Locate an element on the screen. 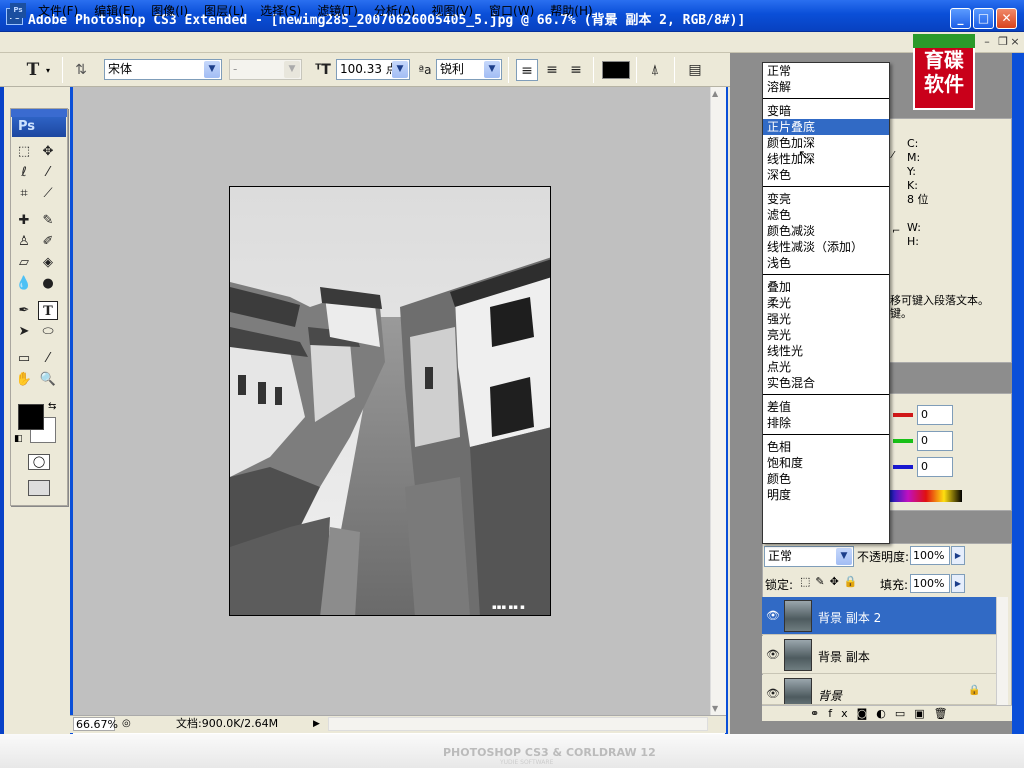 The width and height of the screenshot is (1024, 768). screen-mode-icon is located at coordinates (39, 488).